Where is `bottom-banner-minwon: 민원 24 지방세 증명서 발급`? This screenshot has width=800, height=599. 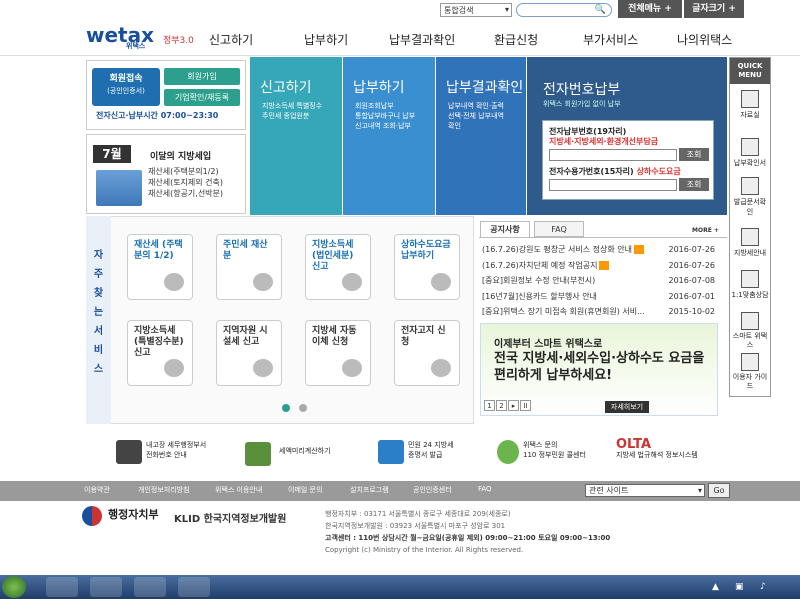 bottom-banner-minwon: 민원 24 지방세 증명서 발급 is located at coordinates (428, 452).